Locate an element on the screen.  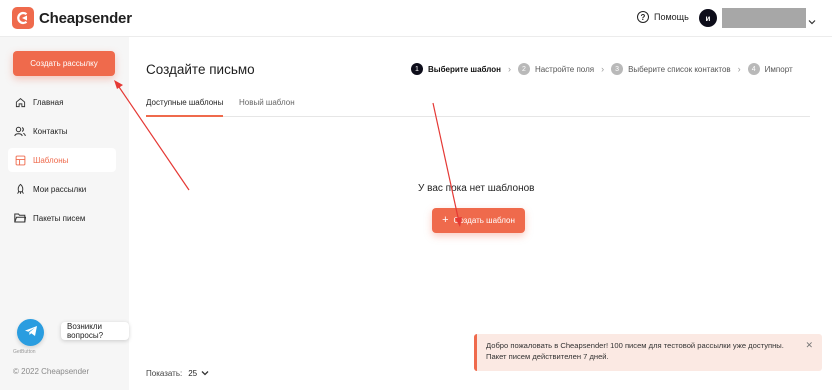
sidebar-item-label: Контакты is located at coordinates (50, 131).